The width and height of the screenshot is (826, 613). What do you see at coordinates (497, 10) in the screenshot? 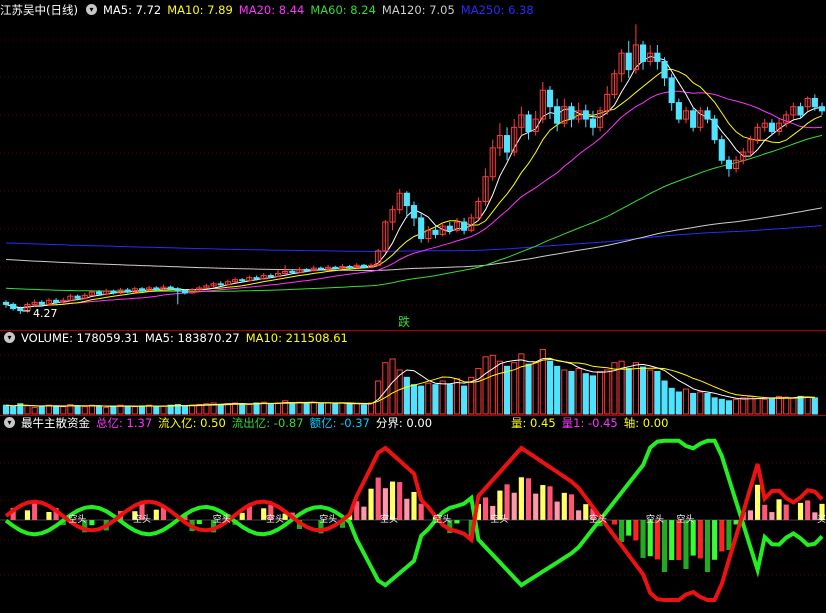
I see `ma-legend-item: MA250: 6.38` at bounding box center [497, 10].